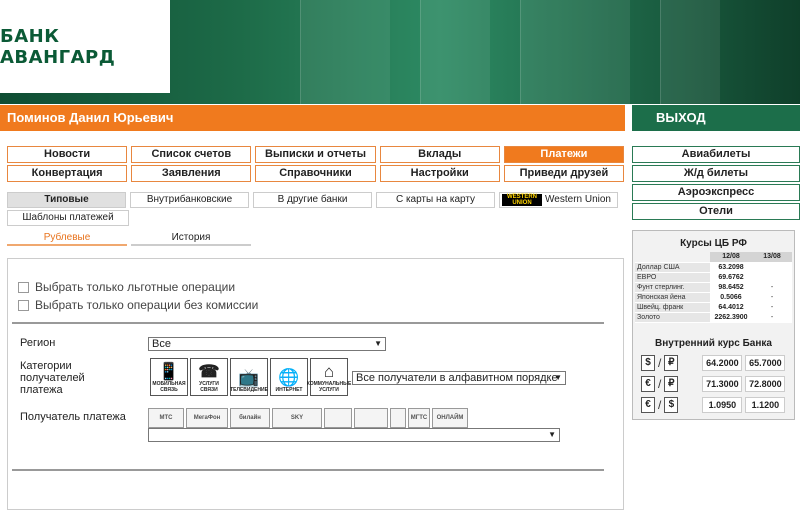 The image size is (800, 513). I want to click on ruble-icon: ₽, so click(671, 363).